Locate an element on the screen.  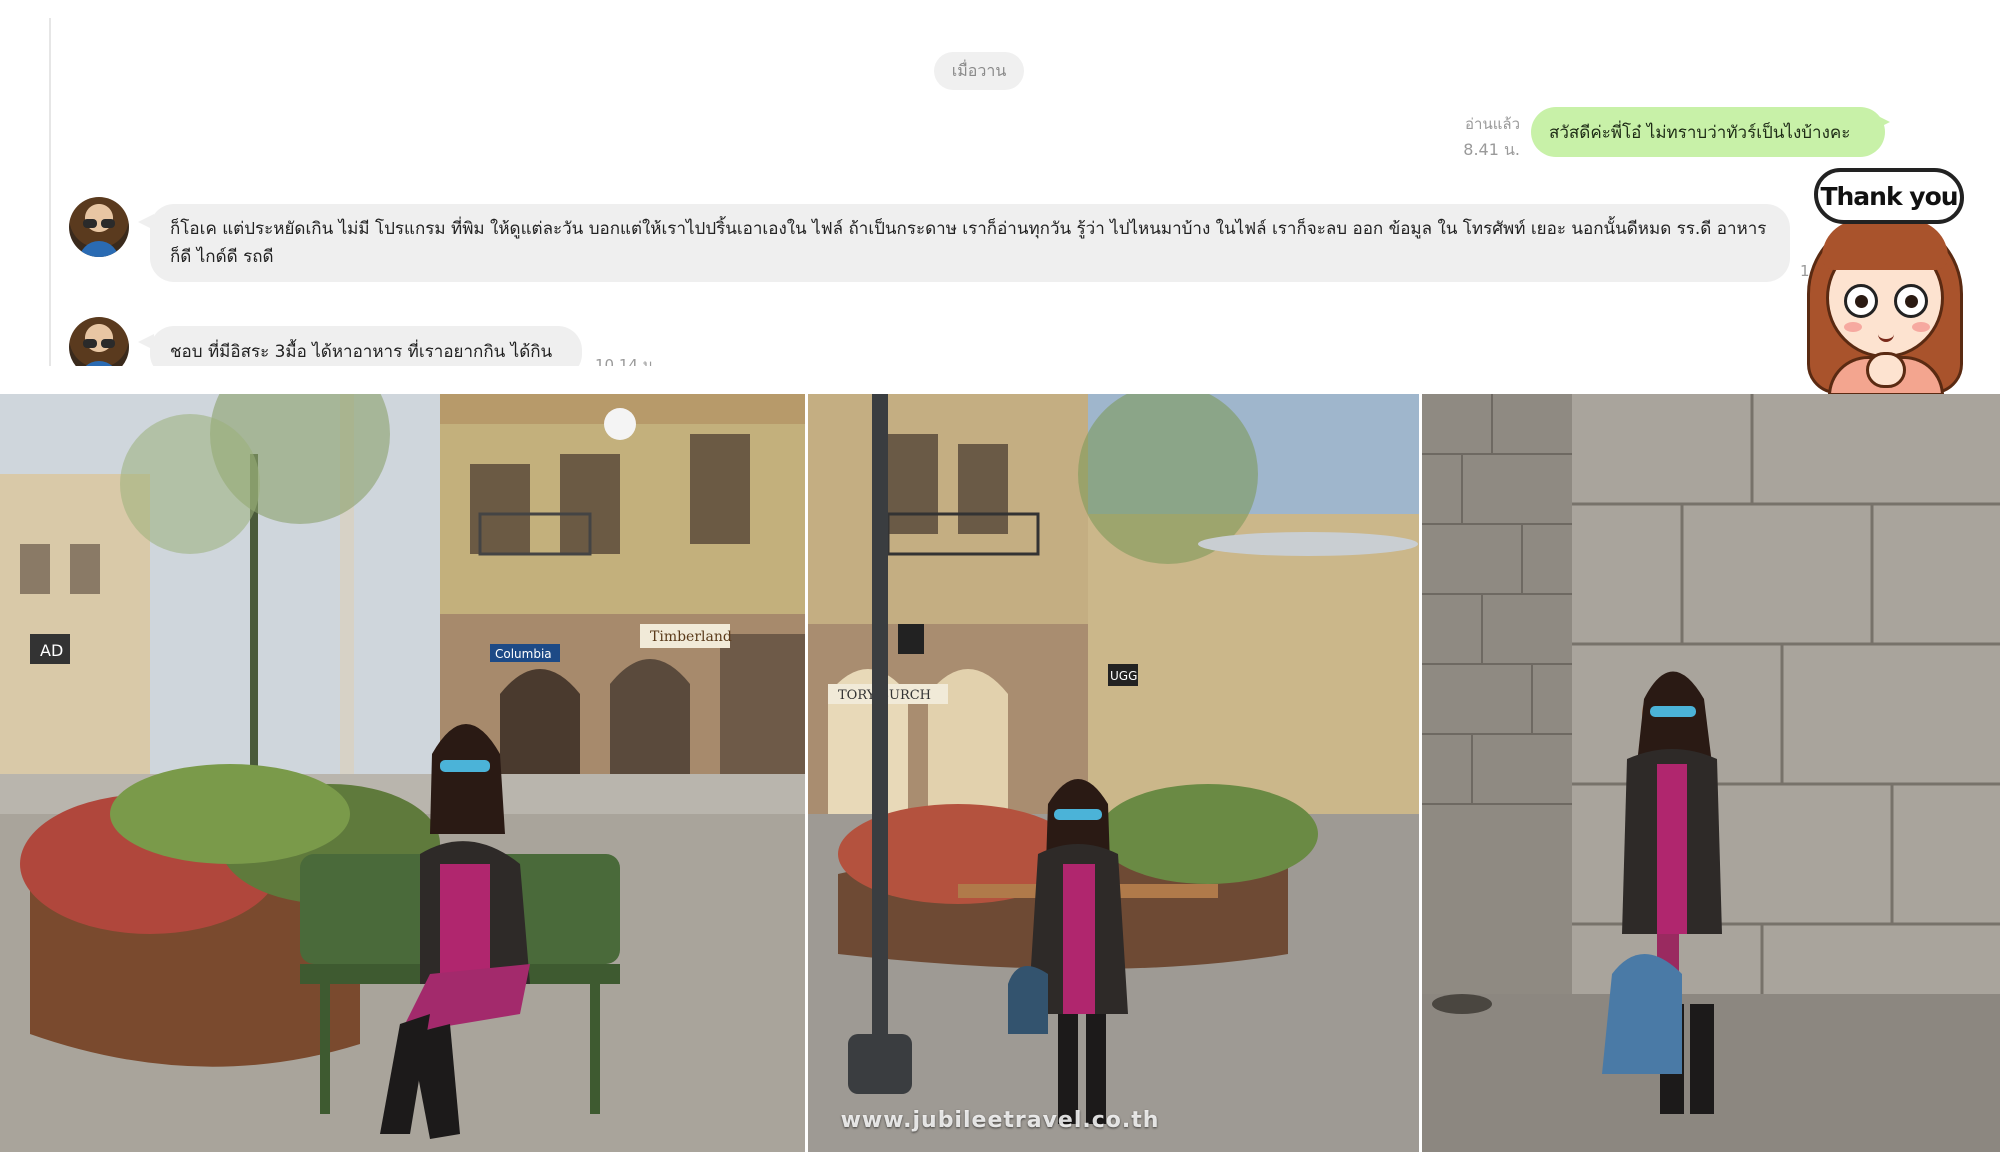
sticker-girl-bangs is located at coordinates (1885, 245).